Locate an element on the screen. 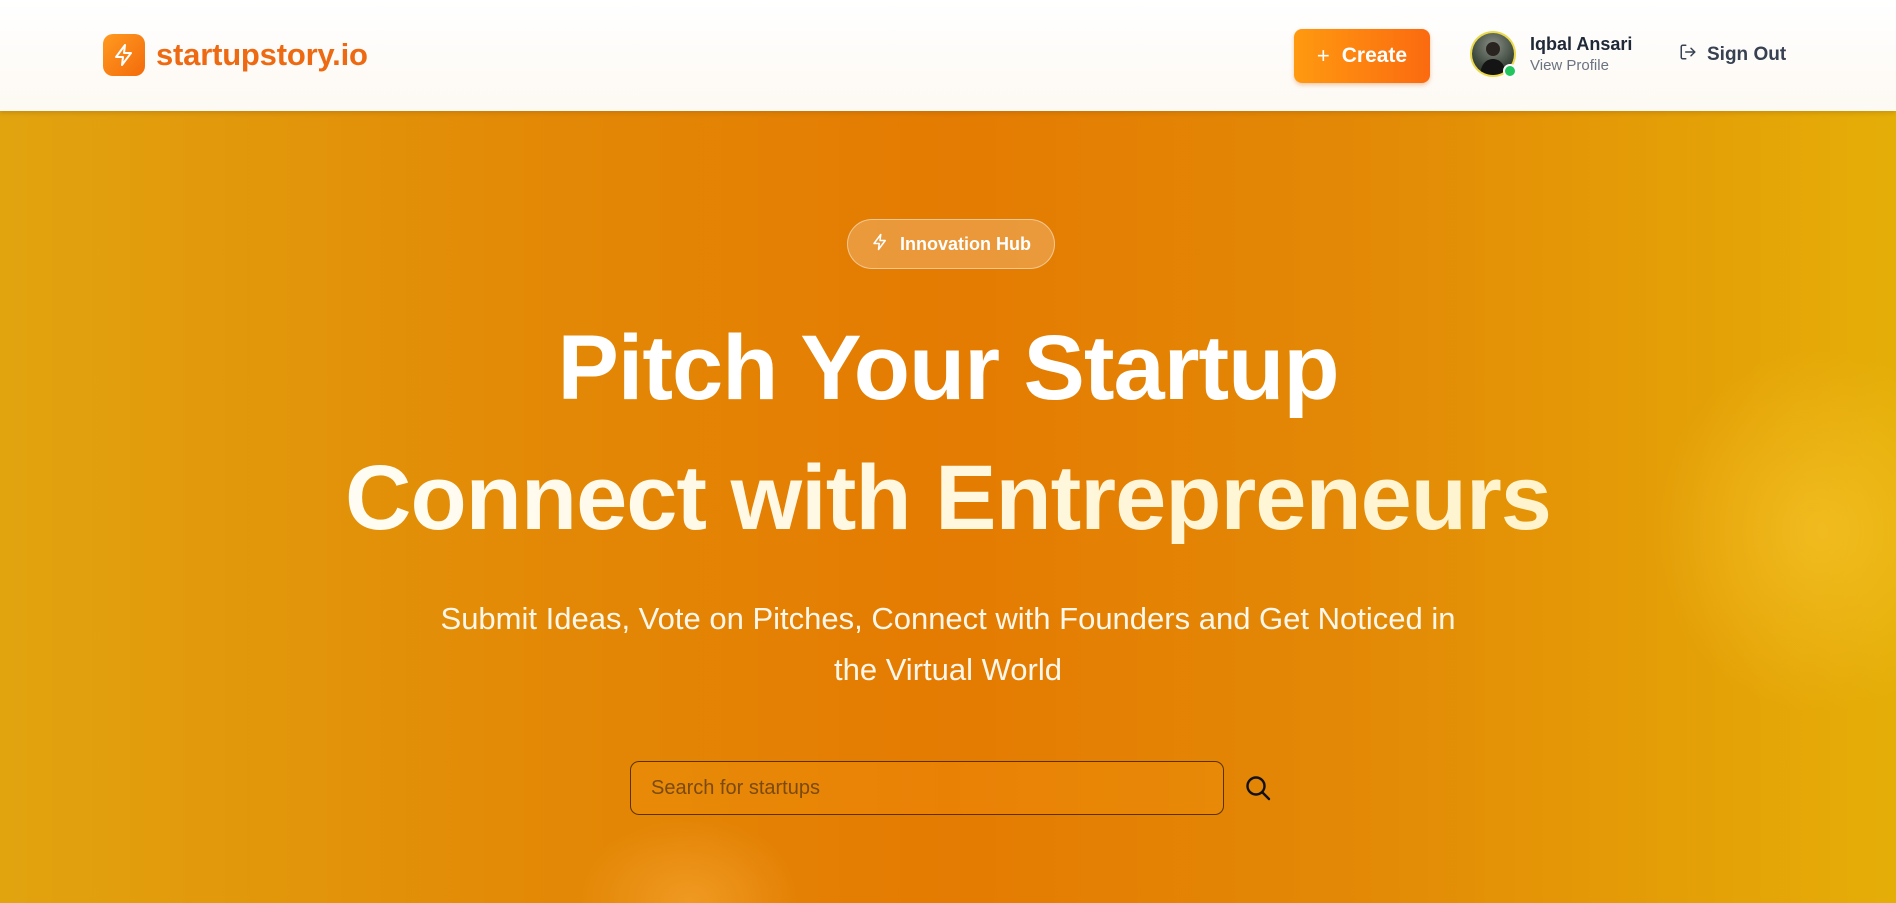 This screenshot has width=1896, height=903. avatar is located at coordinates (1493, 54).